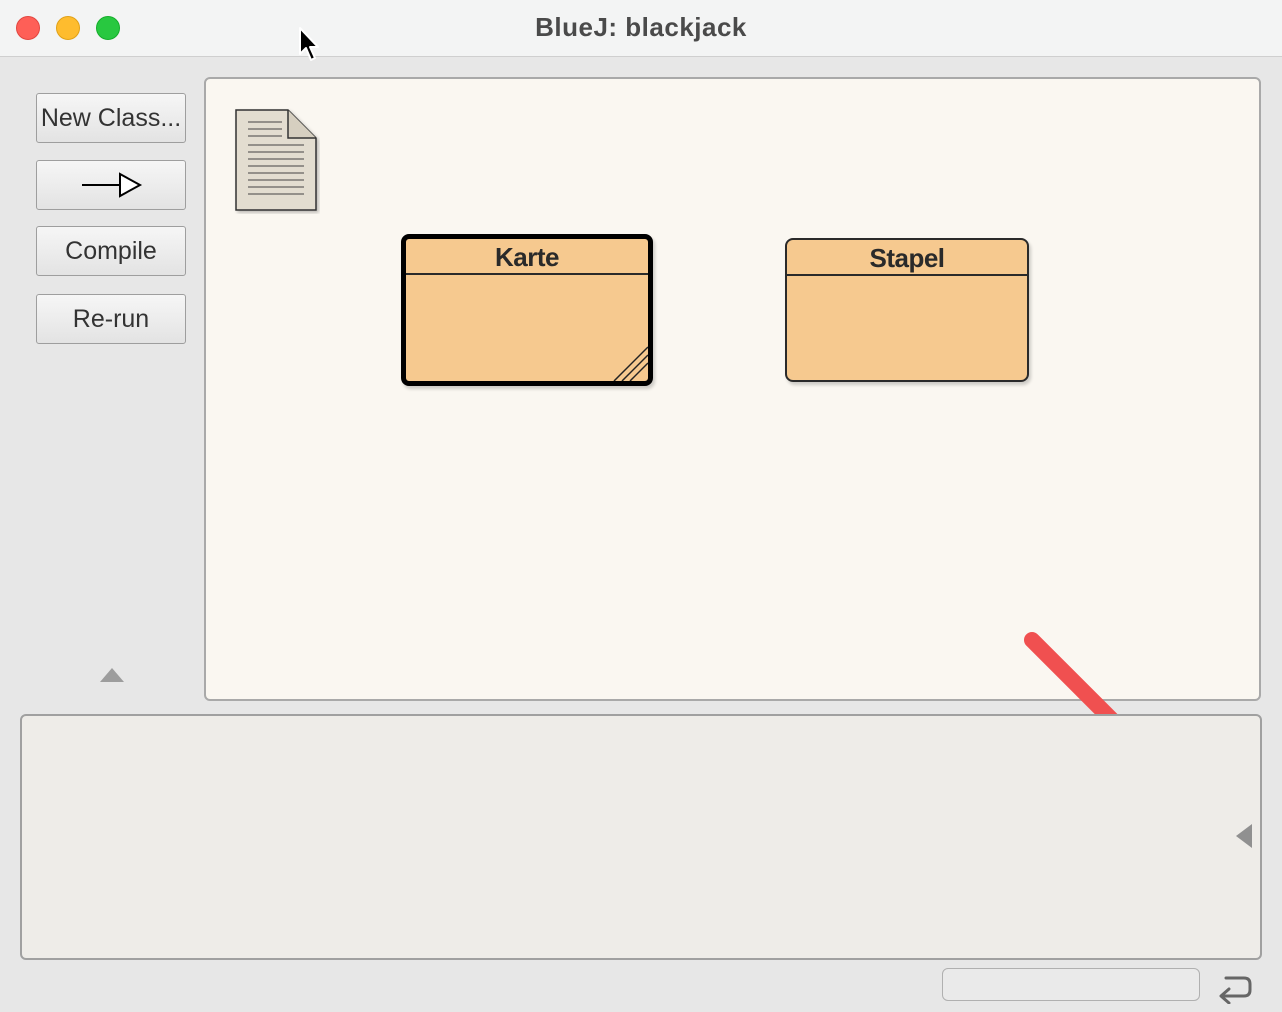 This screenshot has width=1282, height=1012. Describe the element at coordinates (111, 319) in the screenshot. I see `rerun-button: Re-run` at that location.